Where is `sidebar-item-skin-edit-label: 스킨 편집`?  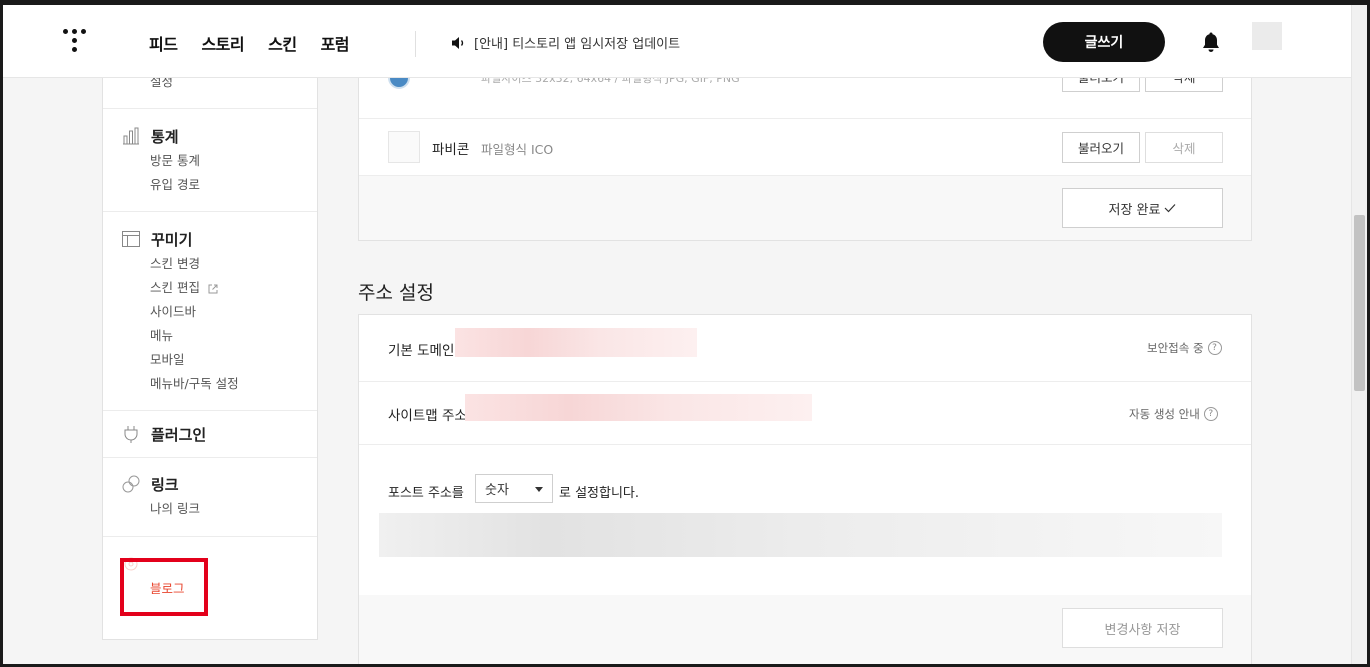 sidebar-item-skin-edit-label: 스킨 편집 is located at coordinates (175, 287).